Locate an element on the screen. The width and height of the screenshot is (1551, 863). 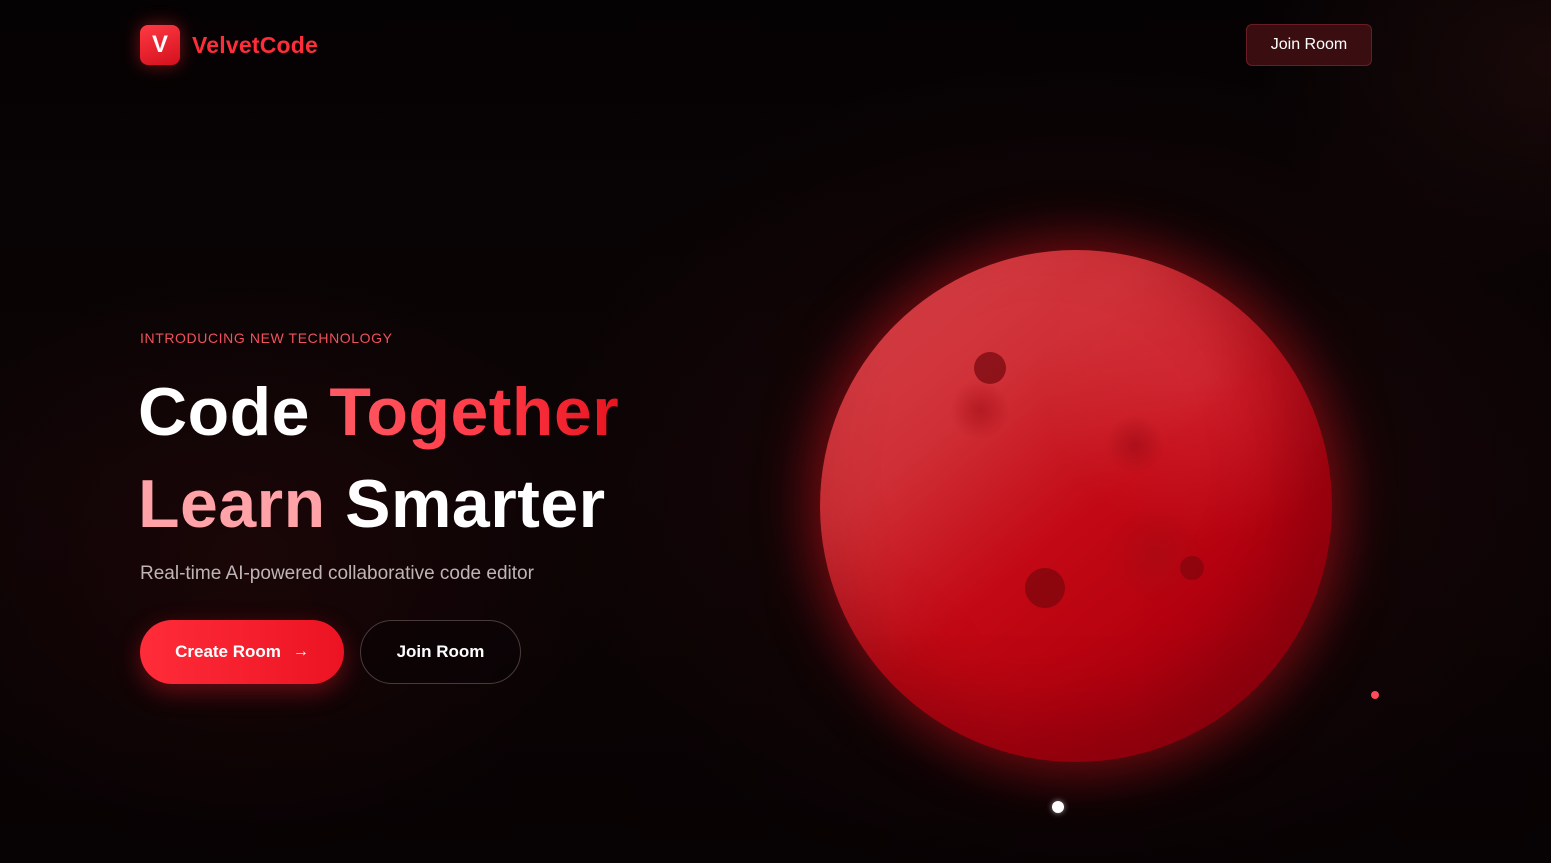
decorative-red-dot is located at coordinates (1375, 695).